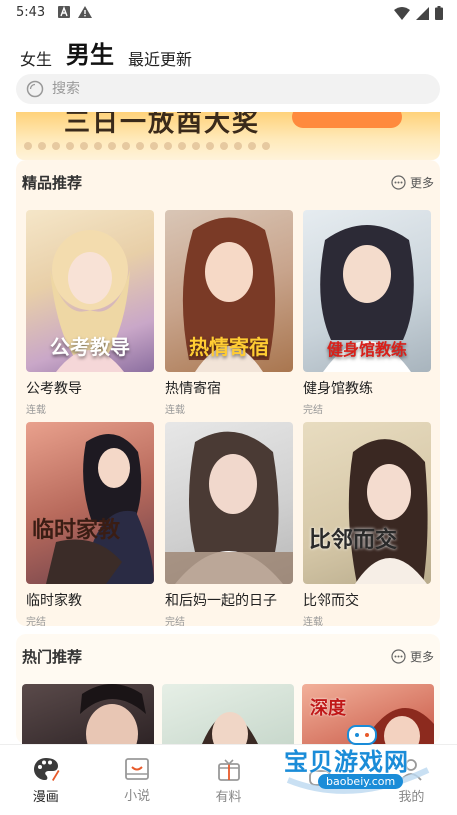 The height and width of the screenshot is (815, 457). What do you see at coordinates (160, 58) in the screenshot?
I see `tab-recent-updates: 最近更新` at bounding box center [160, 58].